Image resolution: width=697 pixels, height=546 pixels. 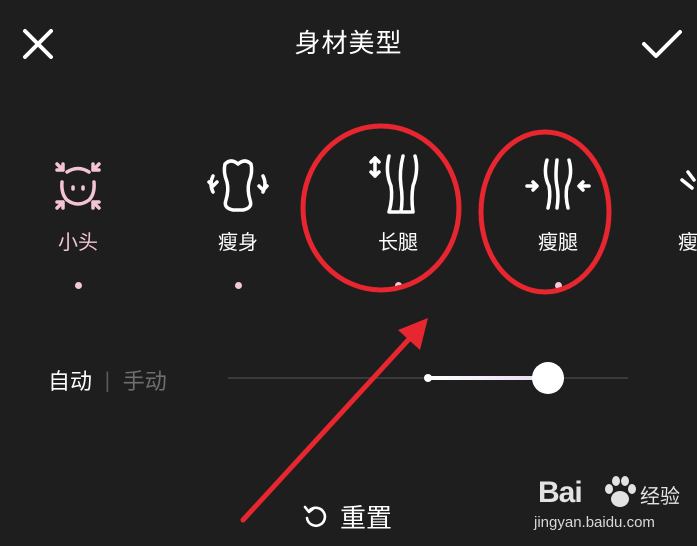 I want to click on tool-slim-body: 瘦身, so click(x=238, y=220).